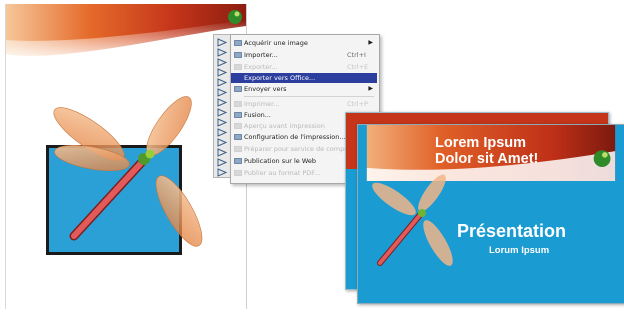 The image size is (624, 313). I want to click on slide-heading: Présentation, so click(512, 231).